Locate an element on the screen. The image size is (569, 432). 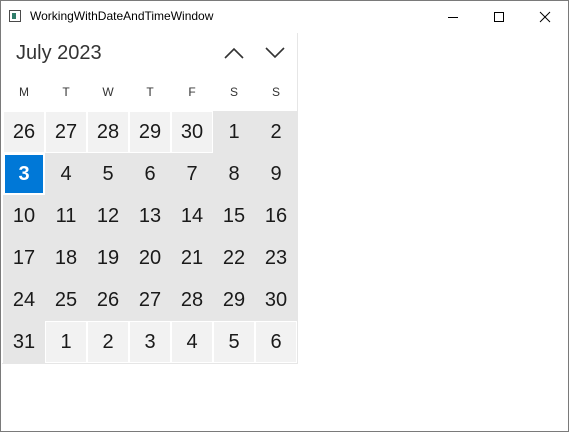
day-cell: 12 is located at coordinates (108, 216).